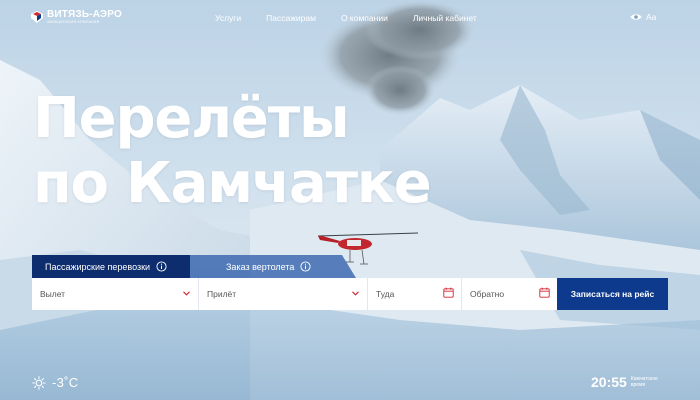 The image size is (700, 400). What do you see at coordinates (487, 294) in the screenshot?
I see `date-back-placeholder: Обратно` at bounding box center [487, 294].